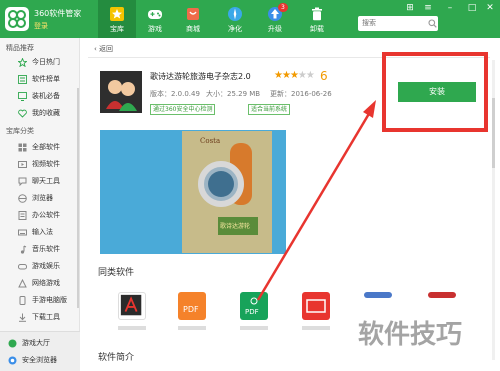 This screenshot has width=500, height=371. I want to click on close-icon: ✕, so click(490, 8).